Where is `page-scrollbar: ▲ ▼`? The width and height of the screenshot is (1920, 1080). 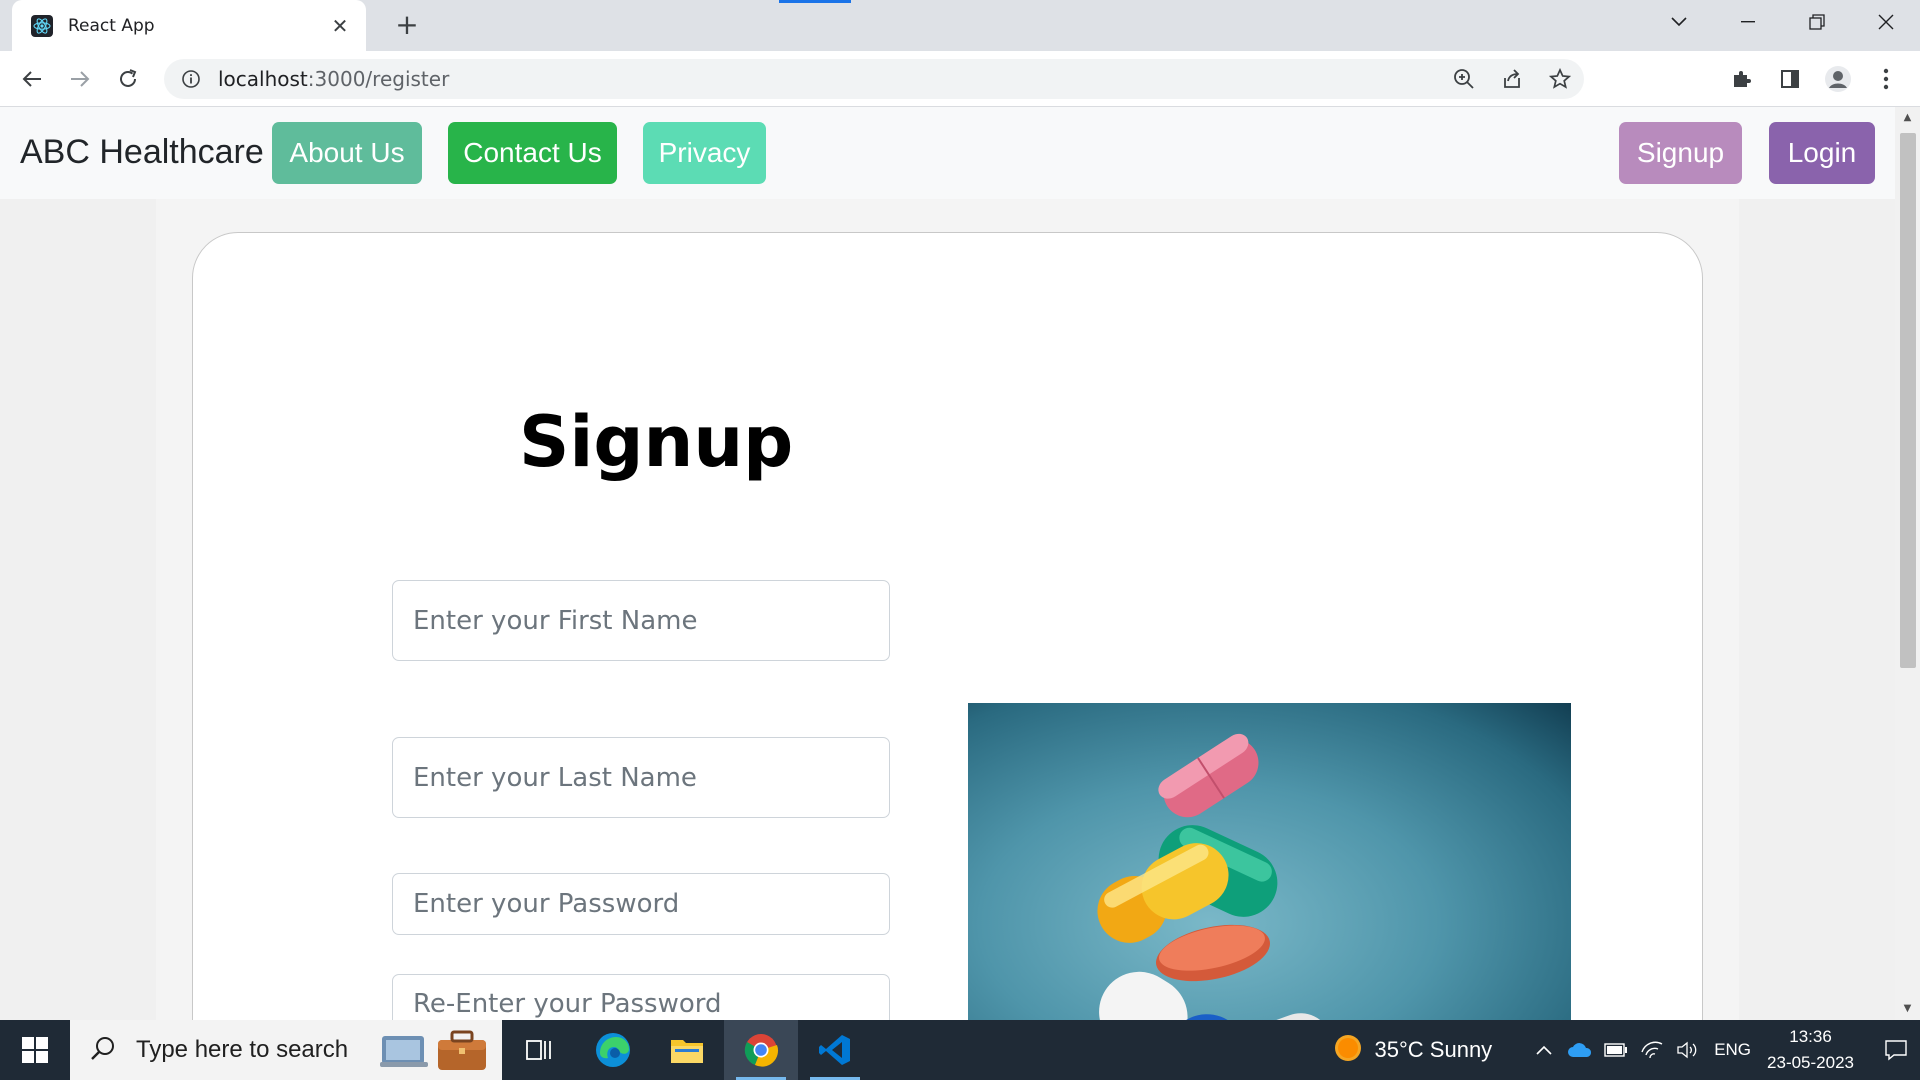
page-scrollbar: ▲ ▼ is located at coordinates (1907, 563).